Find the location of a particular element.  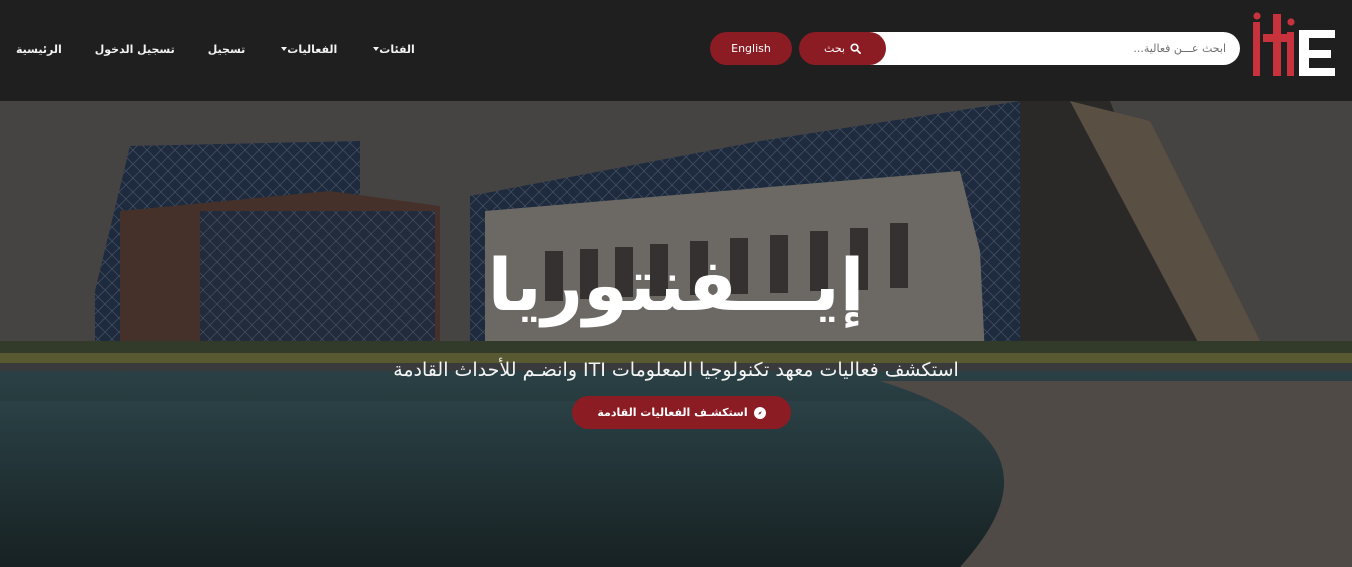

explore-events-button: استكشـف الفعاليات القادمة is located at coordinates (681, 412).